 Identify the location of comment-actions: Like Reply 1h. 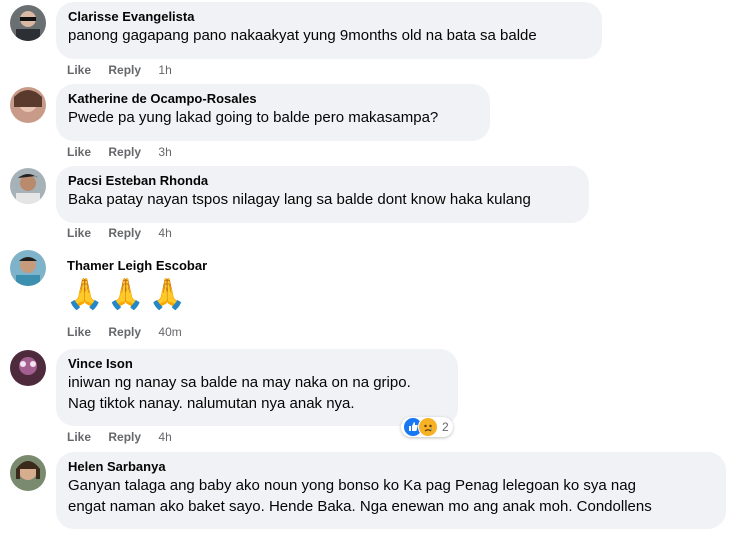
(126, 70).